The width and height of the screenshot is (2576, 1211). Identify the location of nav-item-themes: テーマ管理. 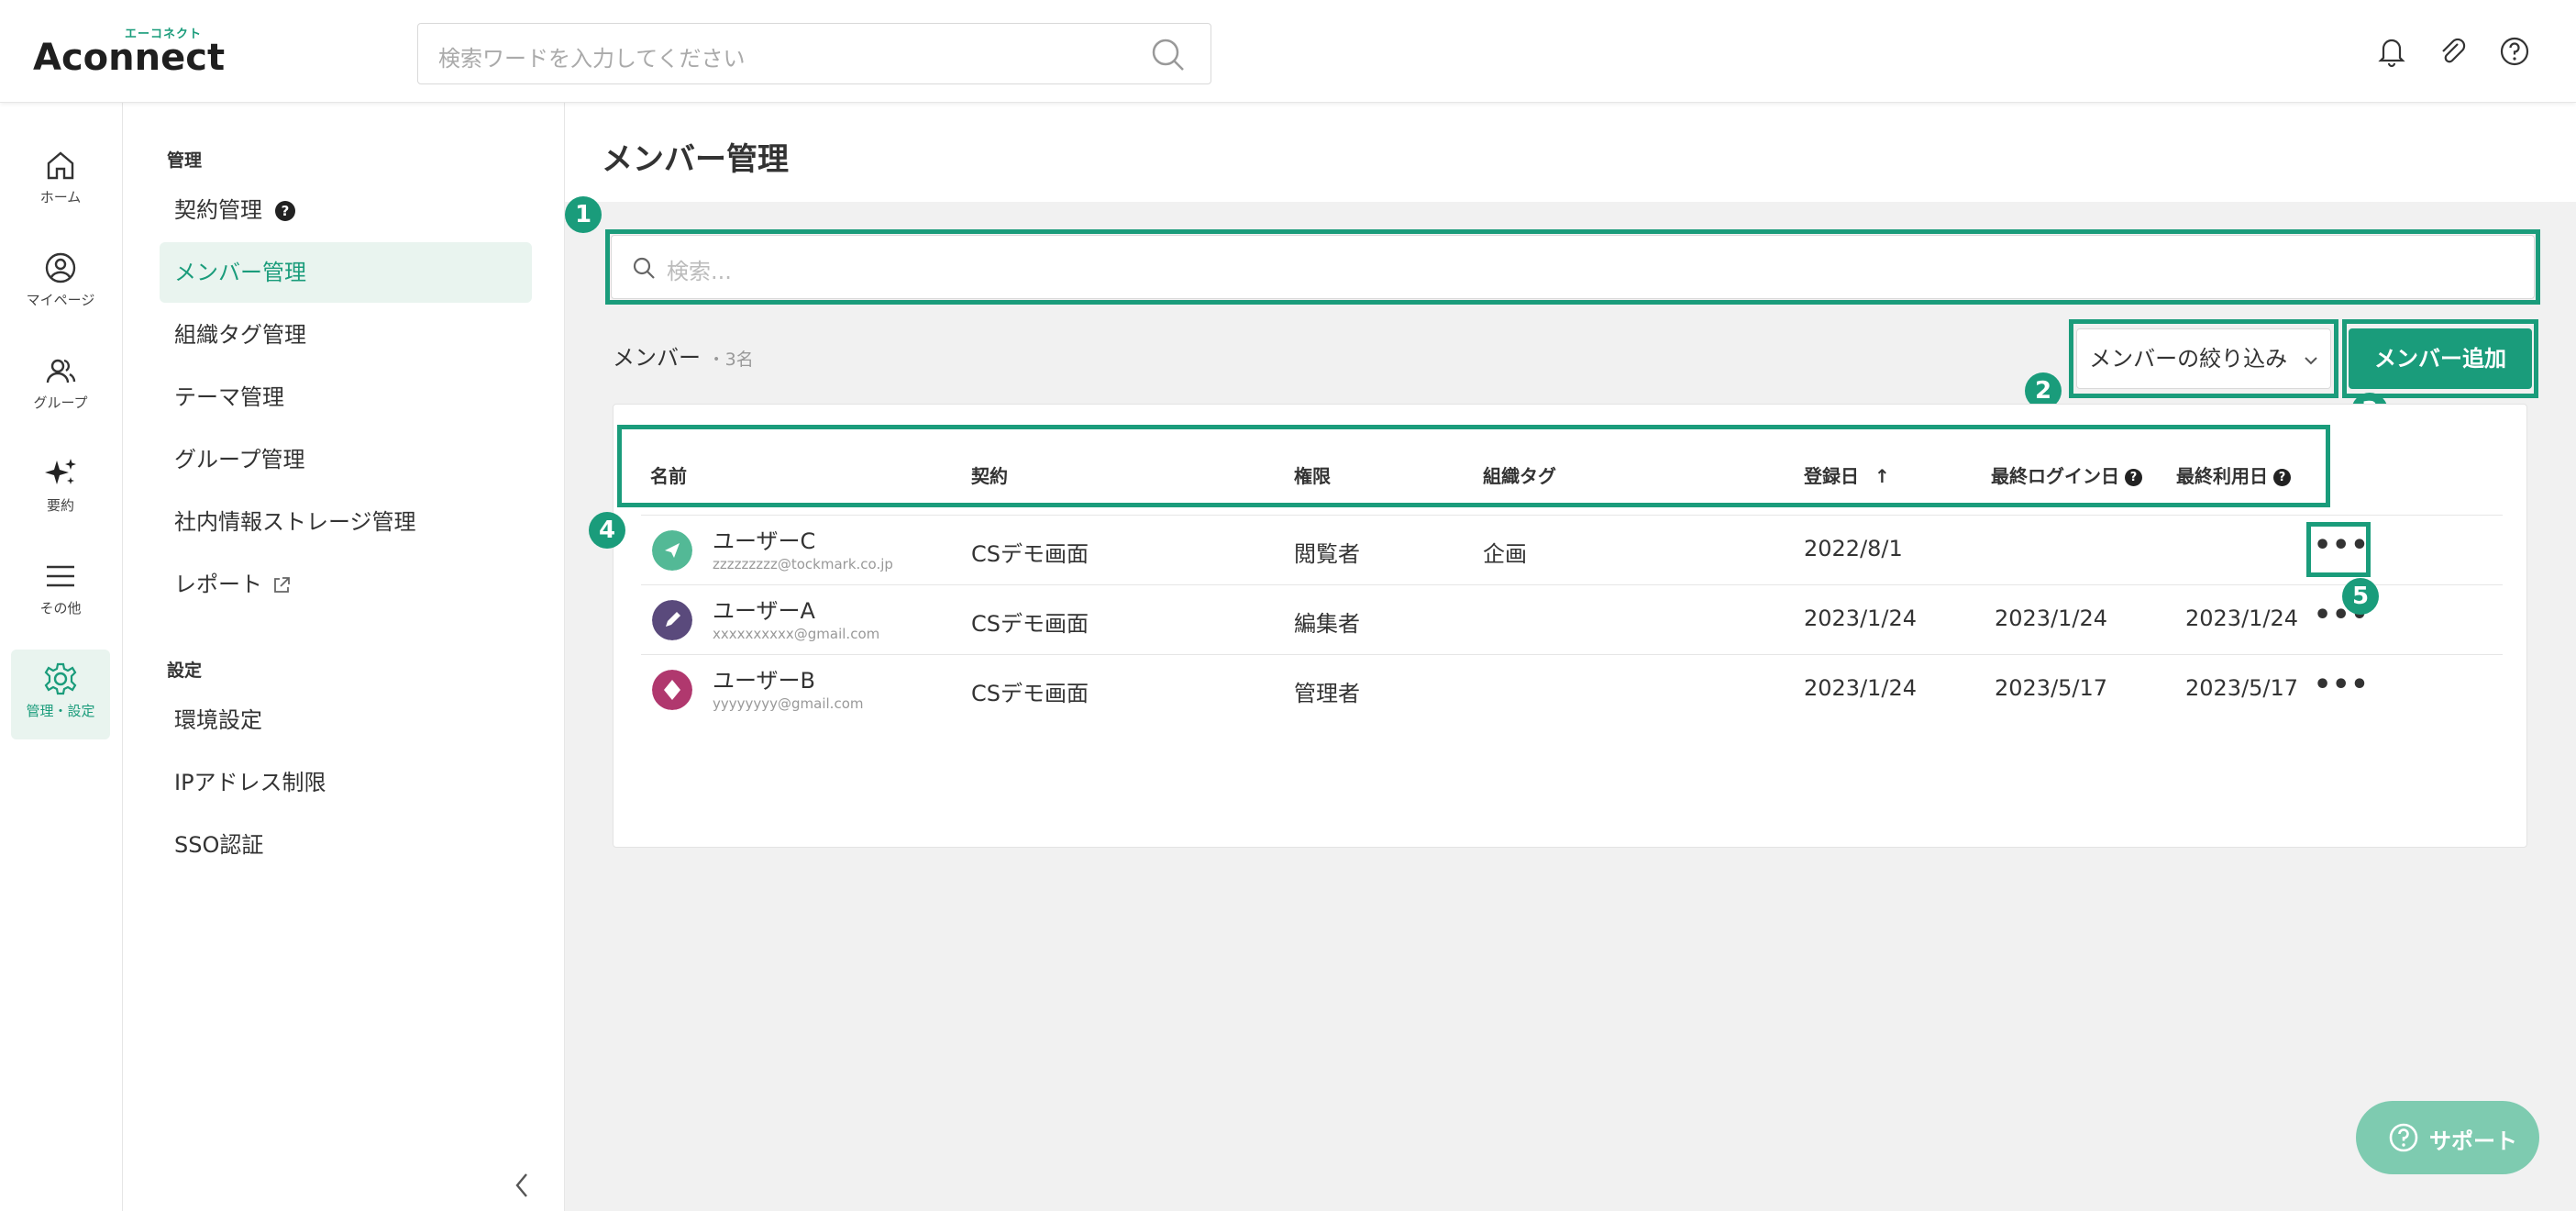
(346, 398).